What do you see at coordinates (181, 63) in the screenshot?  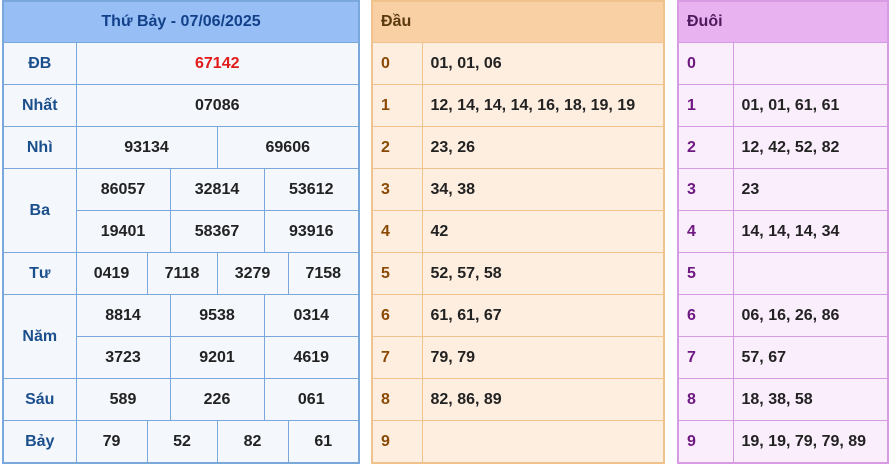 I see `prize-row-db: ĐB 67142` at bounding box center [181, 63].